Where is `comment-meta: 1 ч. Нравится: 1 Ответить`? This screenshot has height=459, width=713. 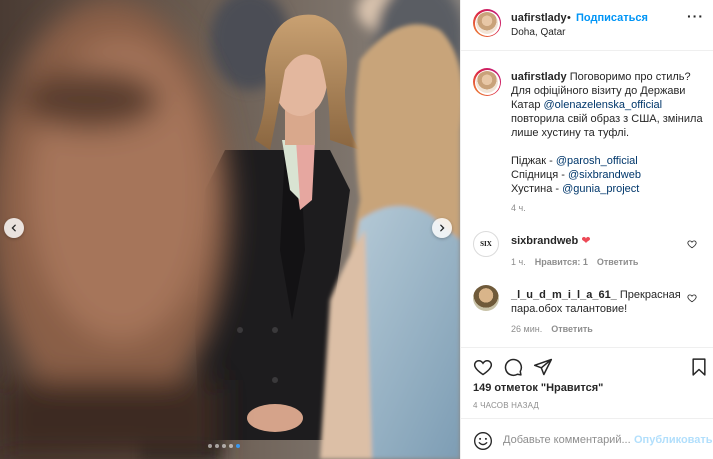 comment-meta: 1 ч. Нравится: 1 Ответить is located at coordinates (574, 262).